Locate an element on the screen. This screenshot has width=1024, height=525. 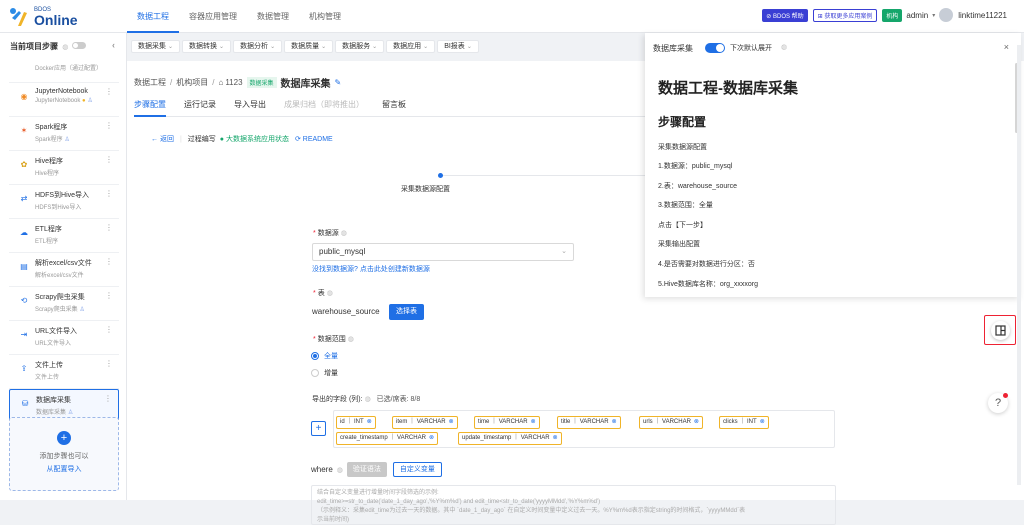
edit-icon: ✎ is located at coordinates (338, 82).